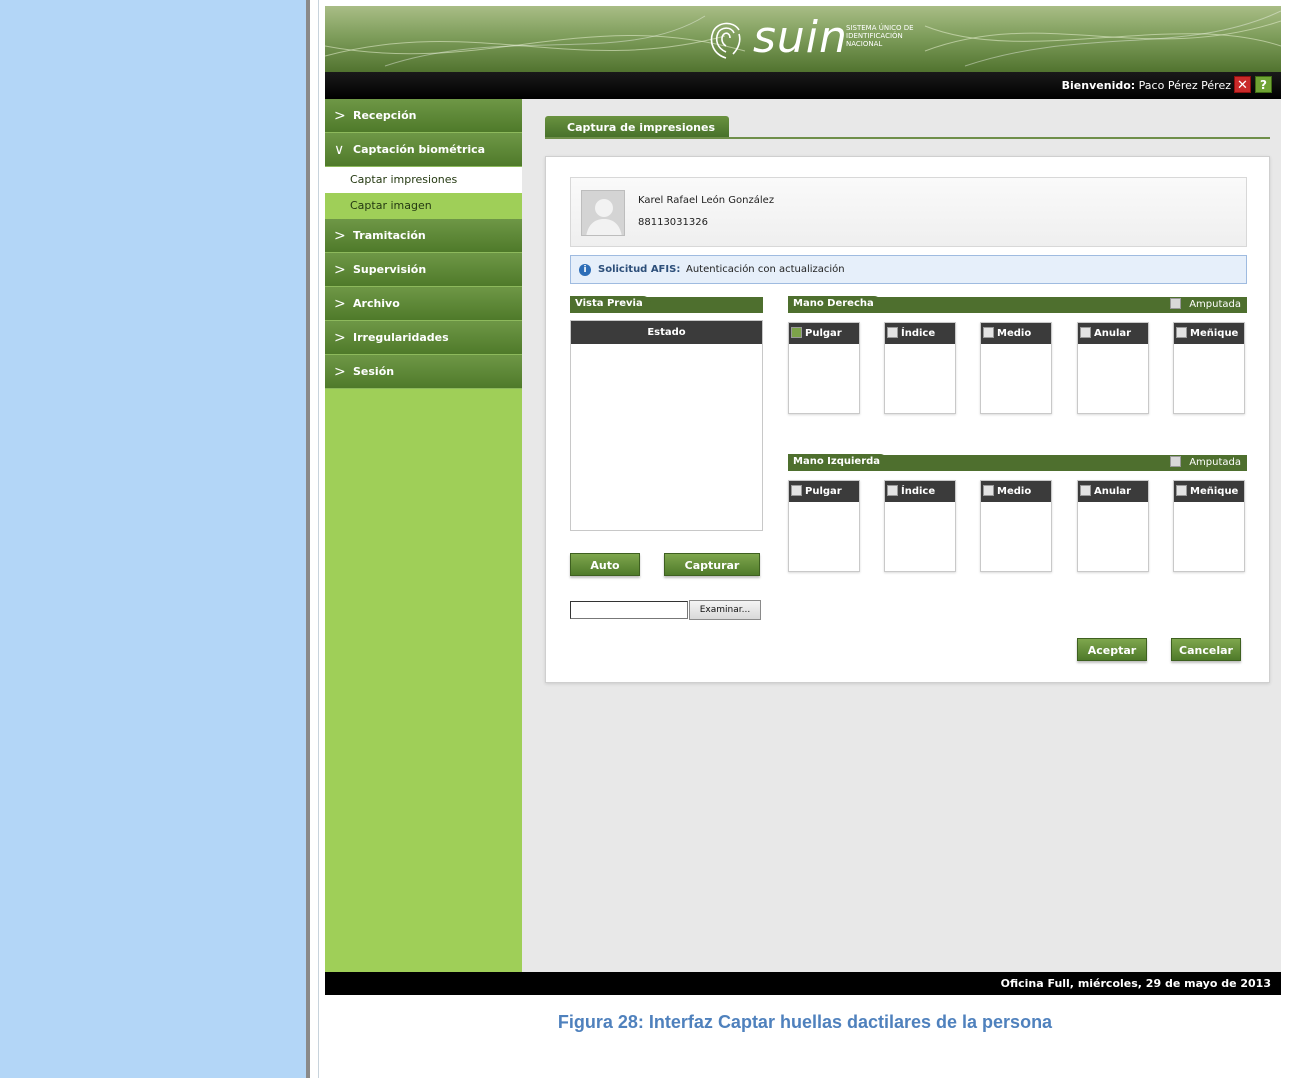 The image size is (1291, 1078). I want to click on sidebar-item-label: Sesión, so click(374, 371).